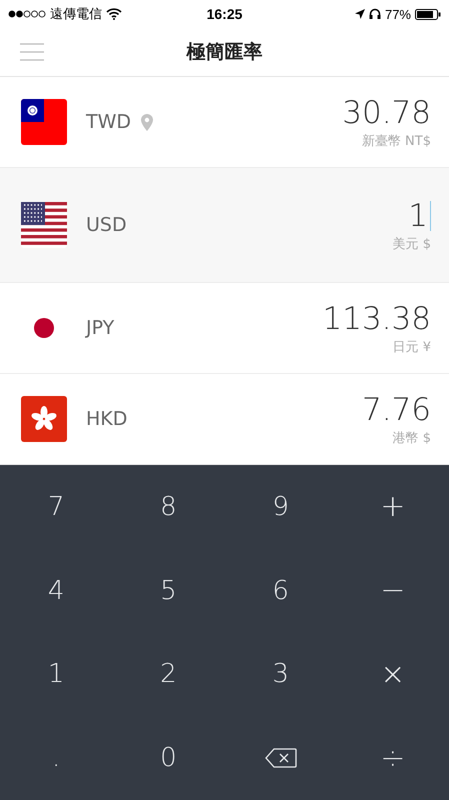  Describe the element at coordinates (280, 590) in the screenshot. I see `keypad-key: 6` at that location.